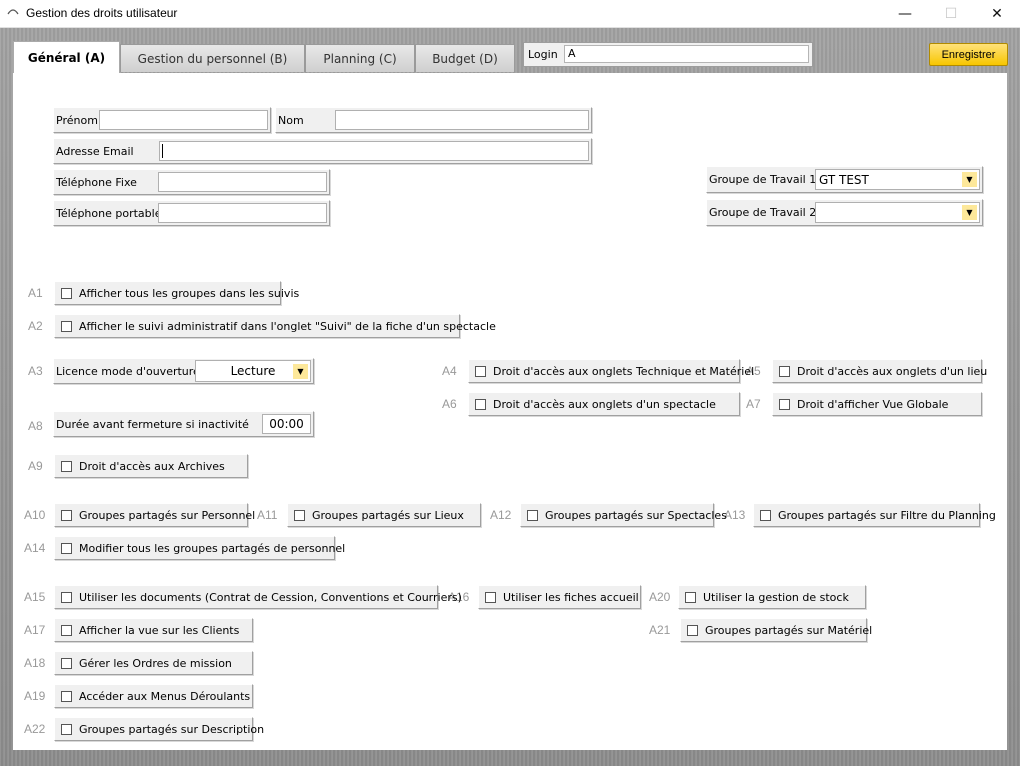 The width and height of the screenshot is (1020, 766). I want to click on save-button: Enregistrer, so click(968, 54).